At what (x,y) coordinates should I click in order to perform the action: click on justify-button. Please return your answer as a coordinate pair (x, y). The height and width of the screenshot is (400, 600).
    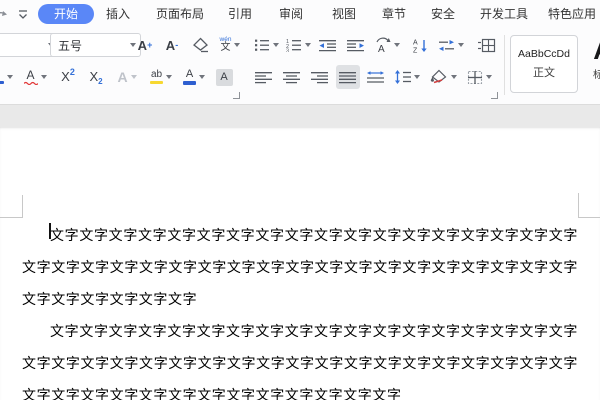
    Looking at the image, I should click on (348, 77).